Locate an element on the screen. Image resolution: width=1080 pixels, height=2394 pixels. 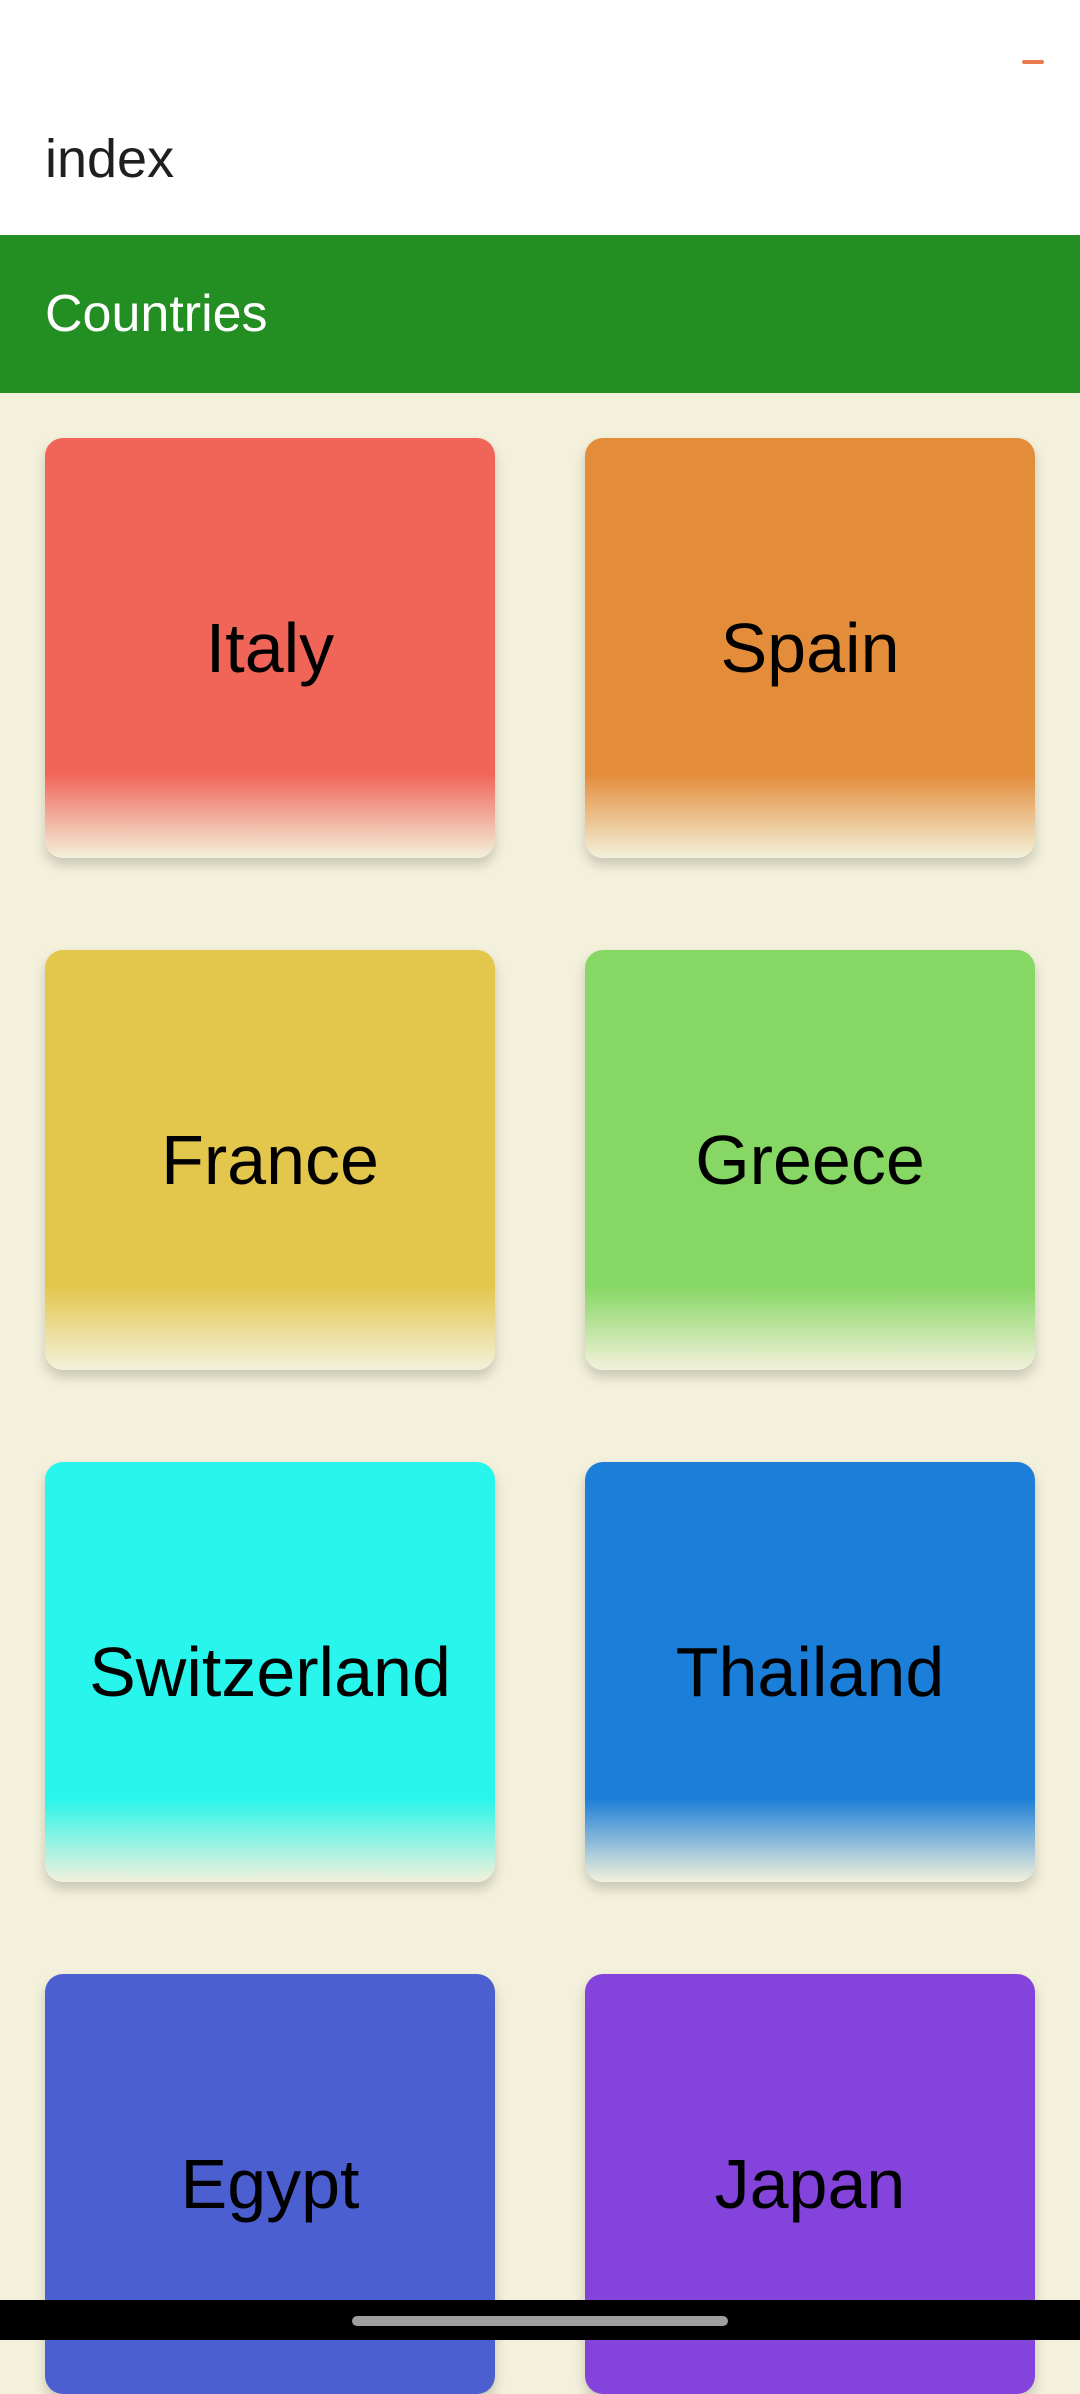
country-label: France is located at coordinates (270, 1160).